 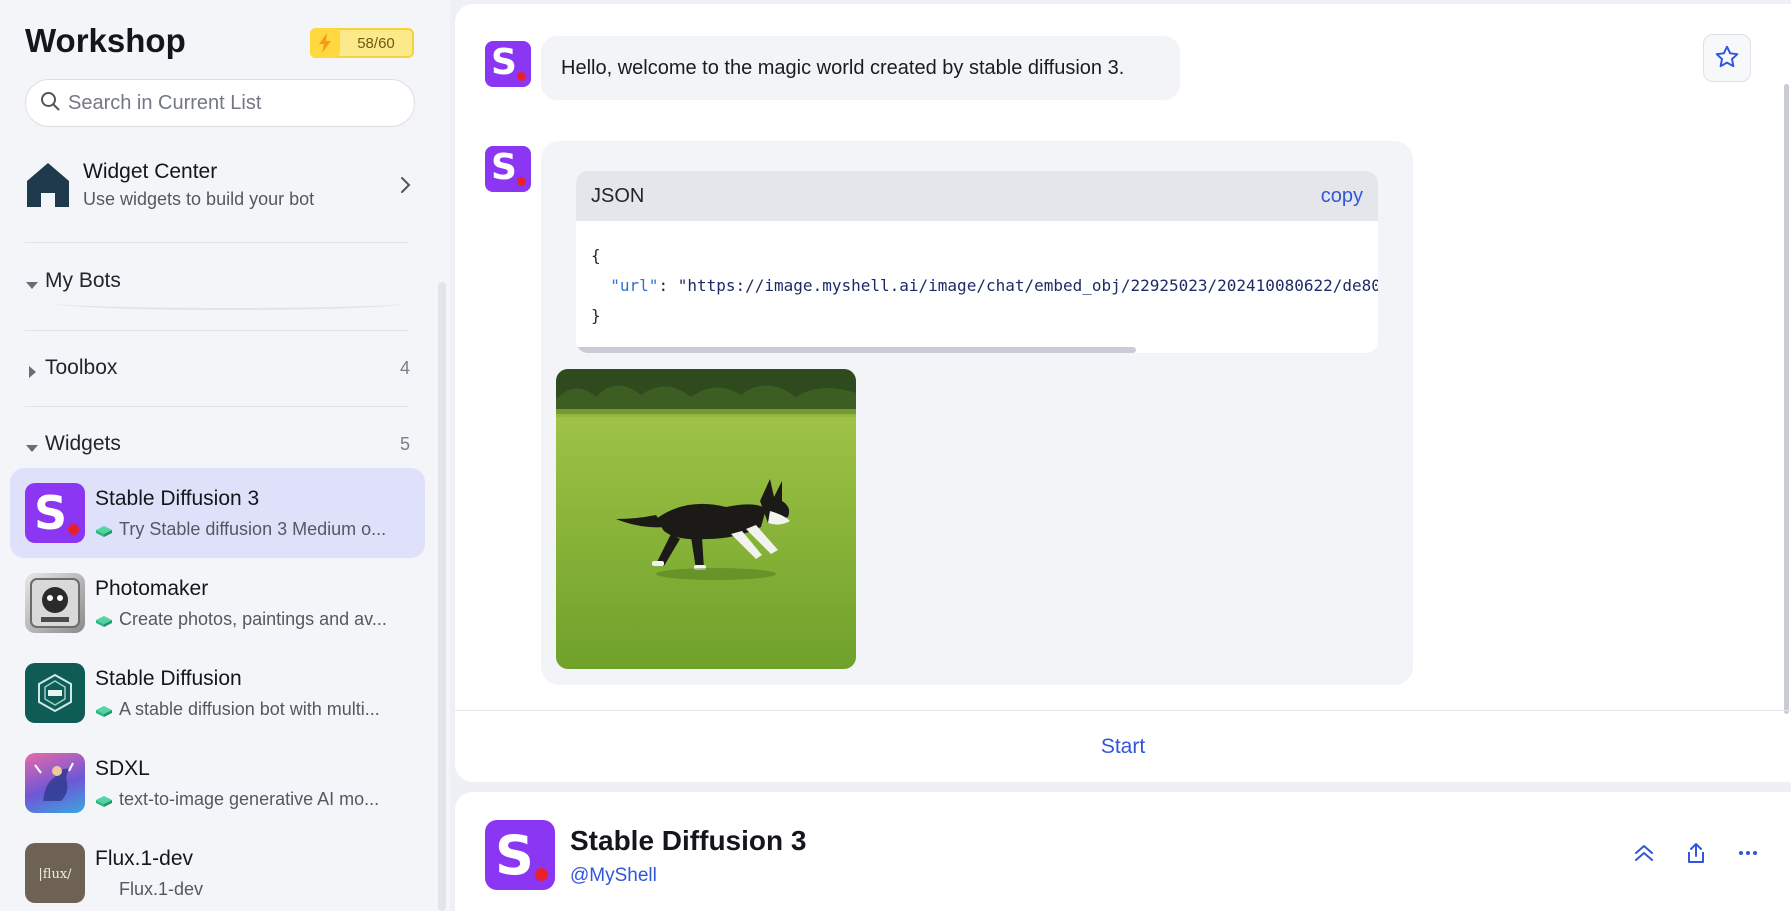 What do you see at coordinates (230, 303) in the screenshot?
I see `my-bots-empty-area` at bounding box center [230, 303].